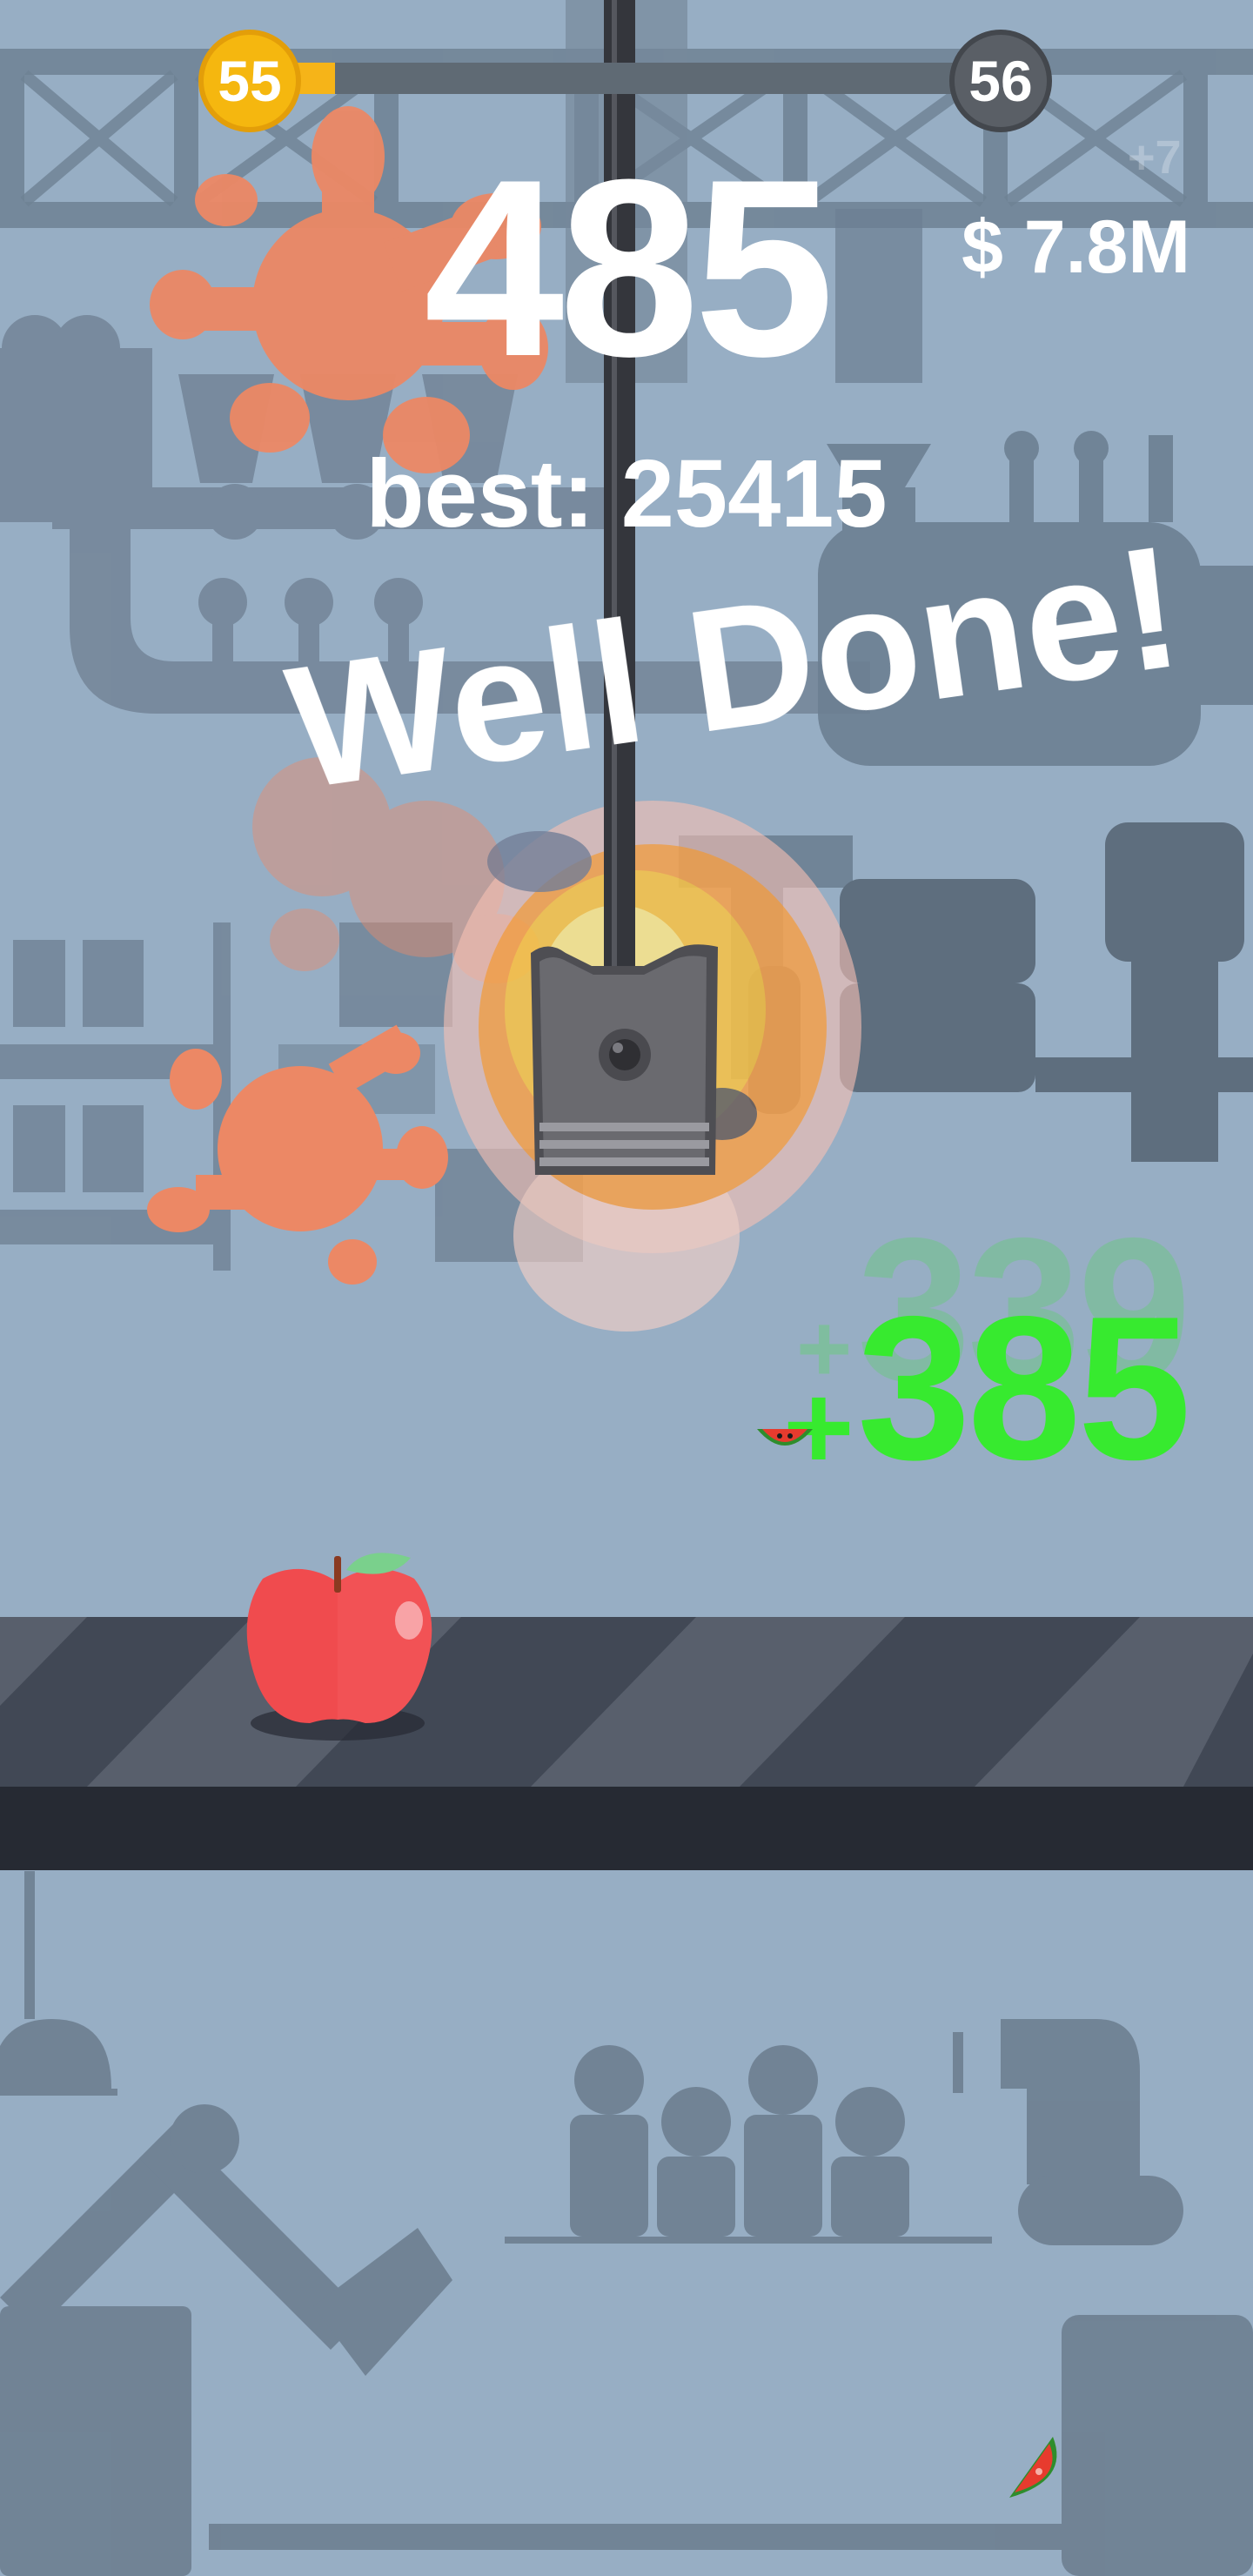 Image resolution: width=1253 pixels, height=2576 pixels. Describe the element at coordinates (626, 1744) in the screenshot. I see `conveyor-belt-icon` at that location.